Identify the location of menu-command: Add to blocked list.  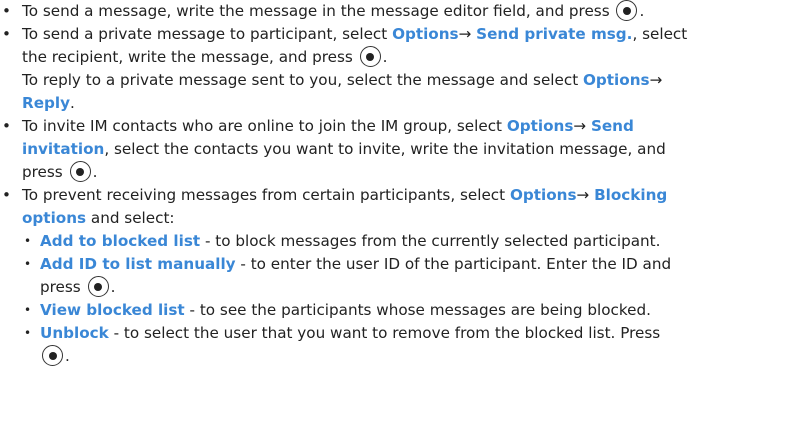
(120, 241).